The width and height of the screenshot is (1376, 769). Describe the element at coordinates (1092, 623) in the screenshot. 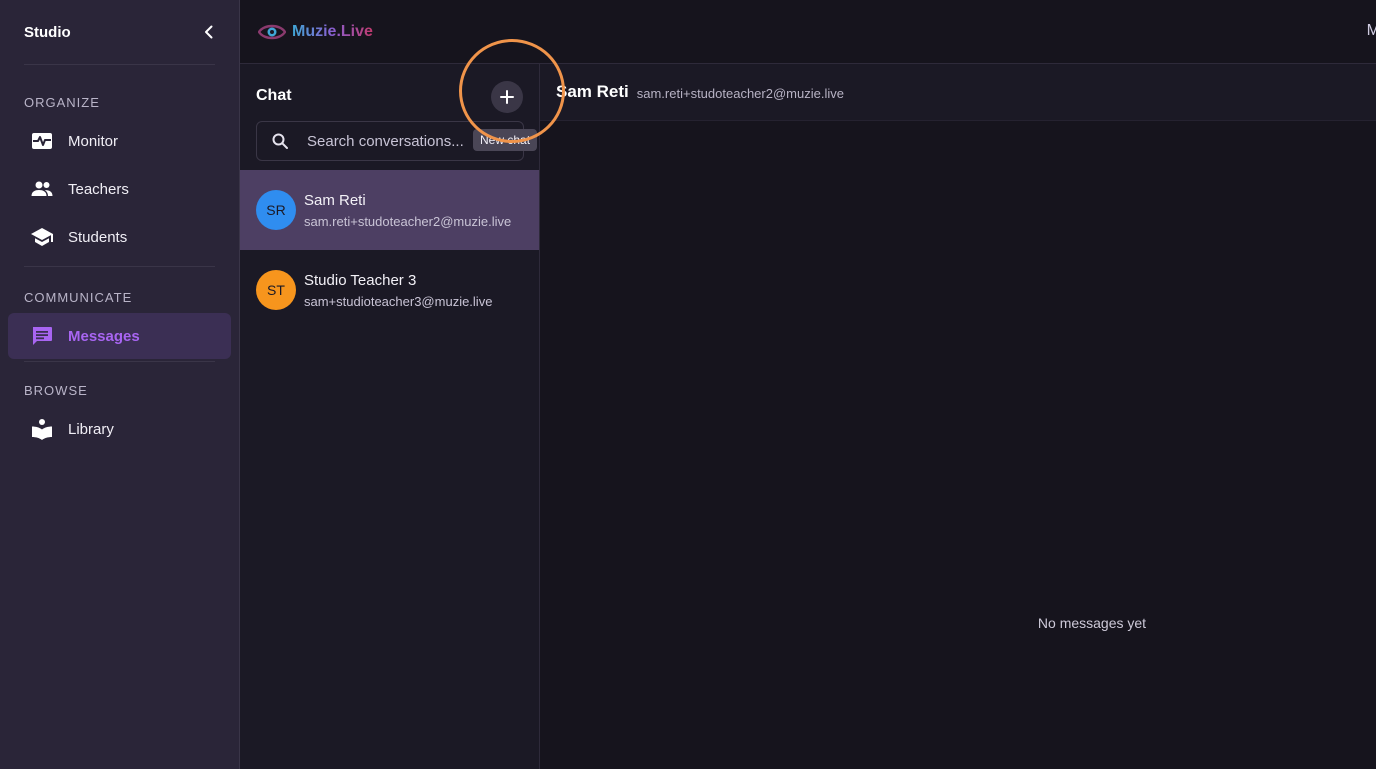

I see `empty-state-text: No messages yet` at that location.